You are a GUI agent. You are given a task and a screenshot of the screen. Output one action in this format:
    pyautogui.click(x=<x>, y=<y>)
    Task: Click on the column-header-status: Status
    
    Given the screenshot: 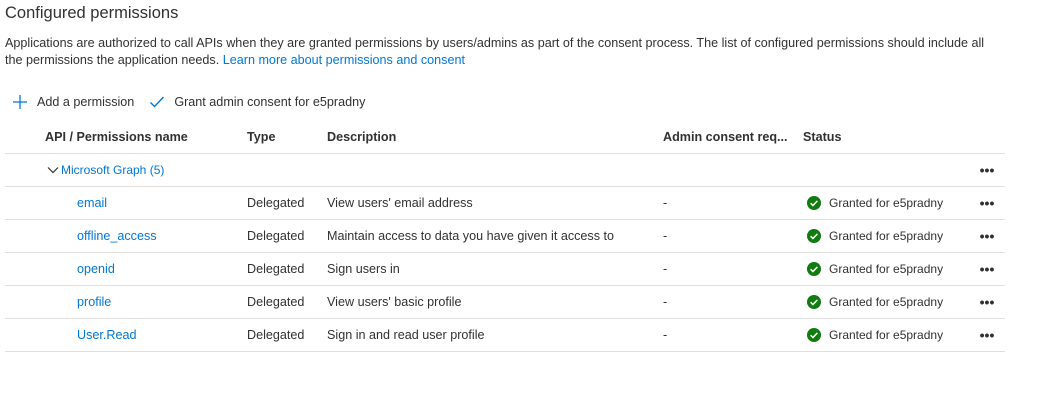 What is the action you would take?
    pyautogui.click(x=822, y=136)
    